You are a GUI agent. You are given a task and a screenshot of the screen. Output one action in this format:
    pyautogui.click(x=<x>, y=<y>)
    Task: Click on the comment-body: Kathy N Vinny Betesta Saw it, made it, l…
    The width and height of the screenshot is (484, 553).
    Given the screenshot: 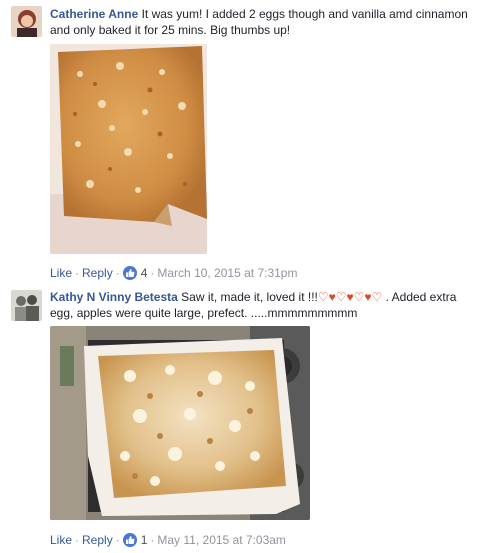 What is the action you would take?
    pyautogui.click(x=262, y=305)
    